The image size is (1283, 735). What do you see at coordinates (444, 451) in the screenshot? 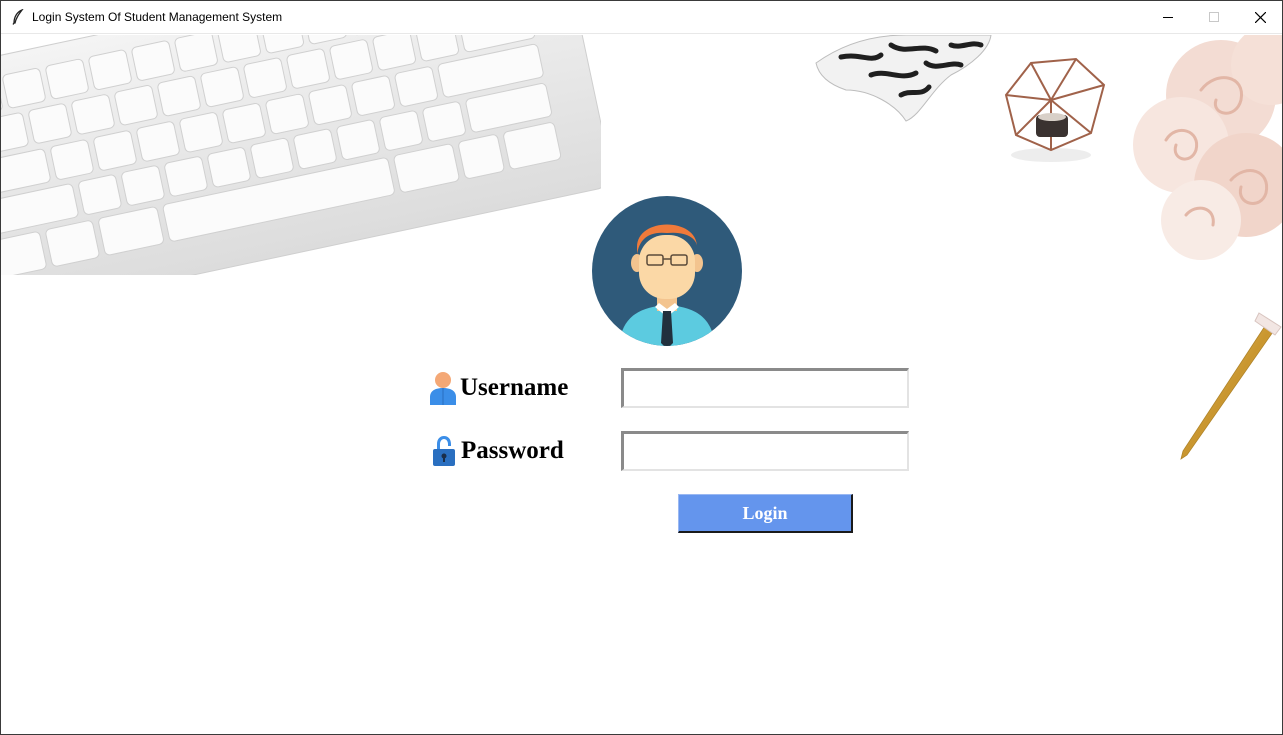
I see `lock-icon` at bounding box center [444, 451].